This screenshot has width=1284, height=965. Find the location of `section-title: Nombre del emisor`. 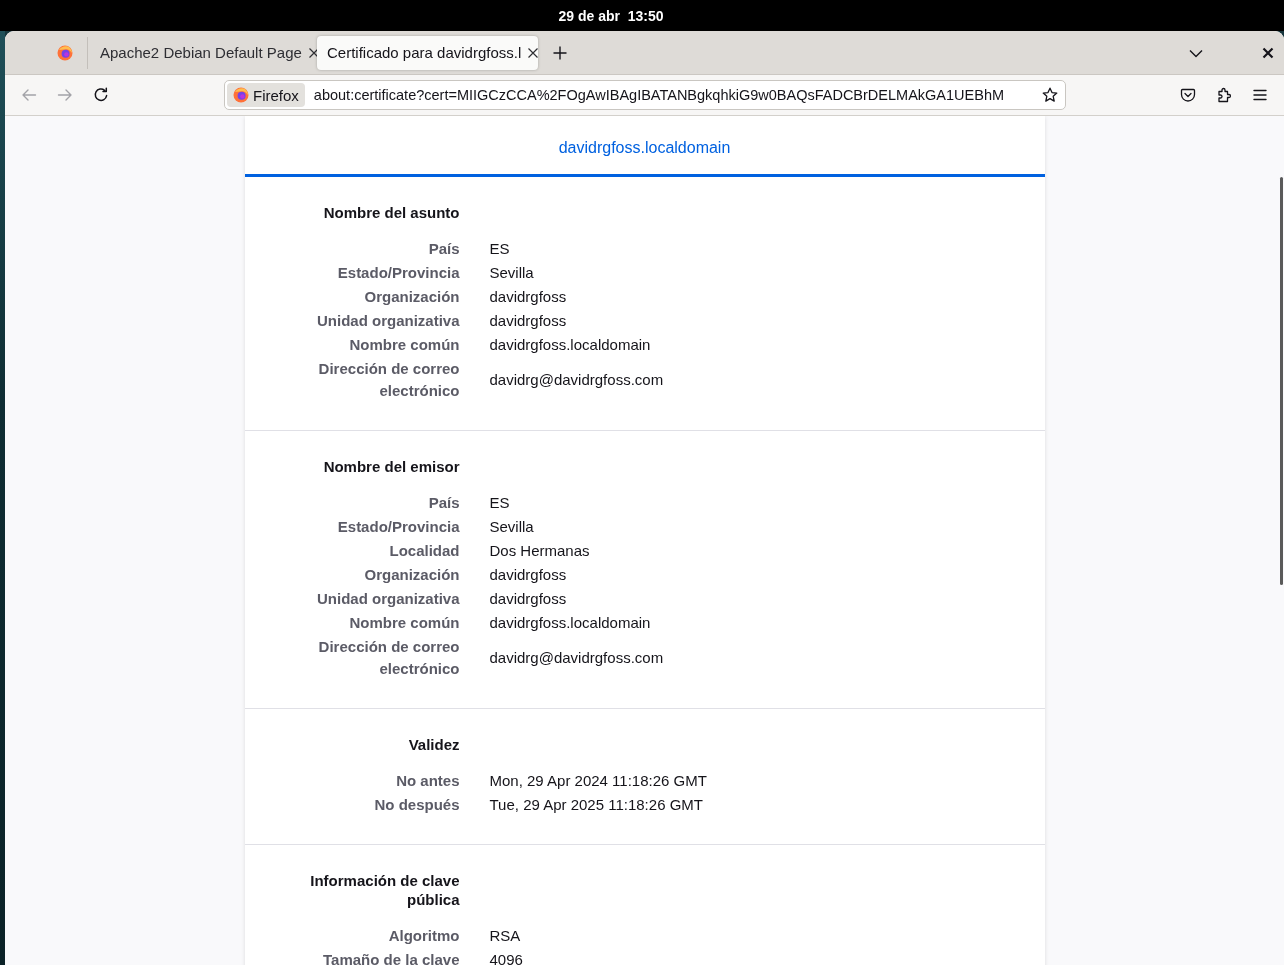

section-title: Nombre del emisor is located at coordinates (391, 466).